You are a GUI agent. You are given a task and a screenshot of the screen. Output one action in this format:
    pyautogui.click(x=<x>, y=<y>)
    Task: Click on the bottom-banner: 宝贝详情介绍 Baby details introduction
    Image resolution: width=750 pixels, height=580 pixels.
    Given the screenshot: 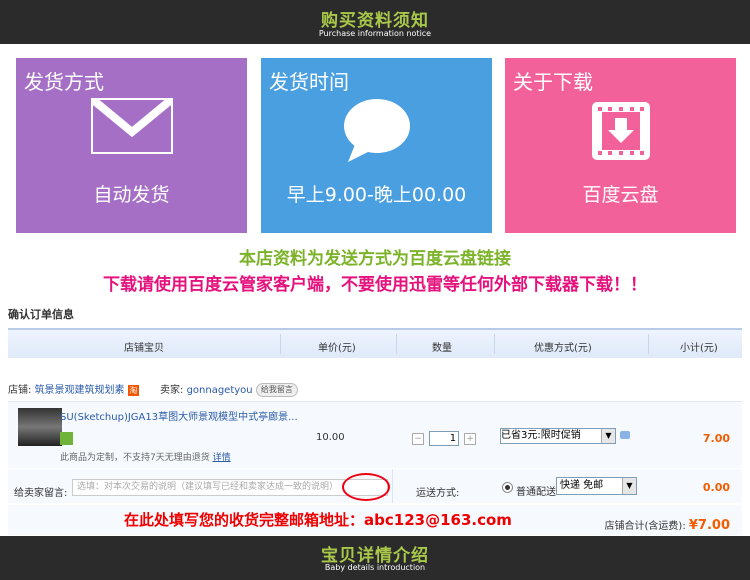 What is the action you would take?
    pyautogui.click(x=375, y=558)
    